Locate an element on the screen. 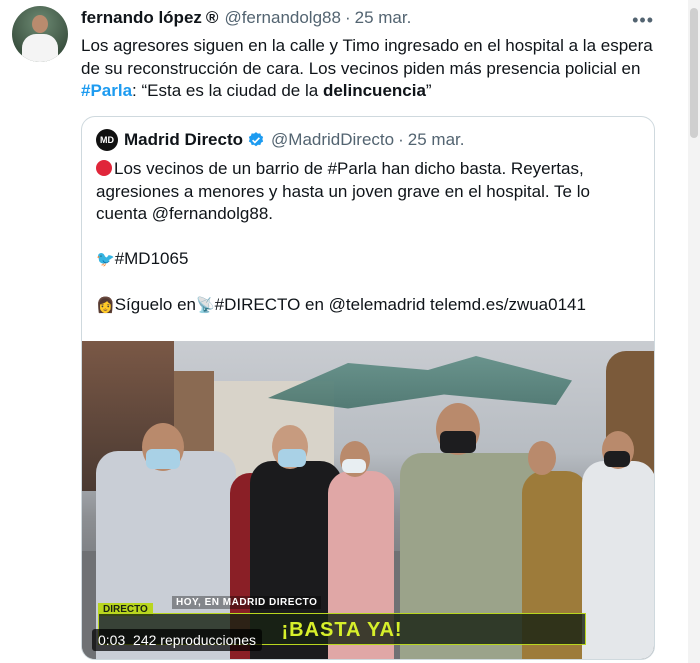 This screenshot has height=663, width=700. video-person-head is located at coordinates (542, 458).